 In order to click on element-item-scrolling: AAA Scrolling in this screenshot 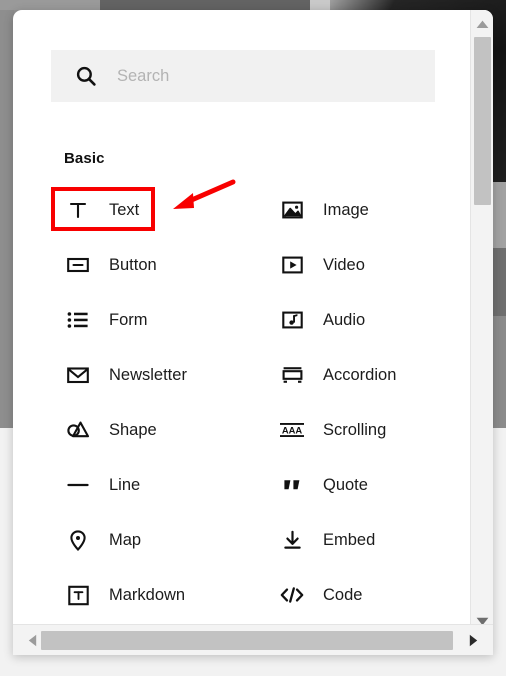, I will do `click(364, 430)`.